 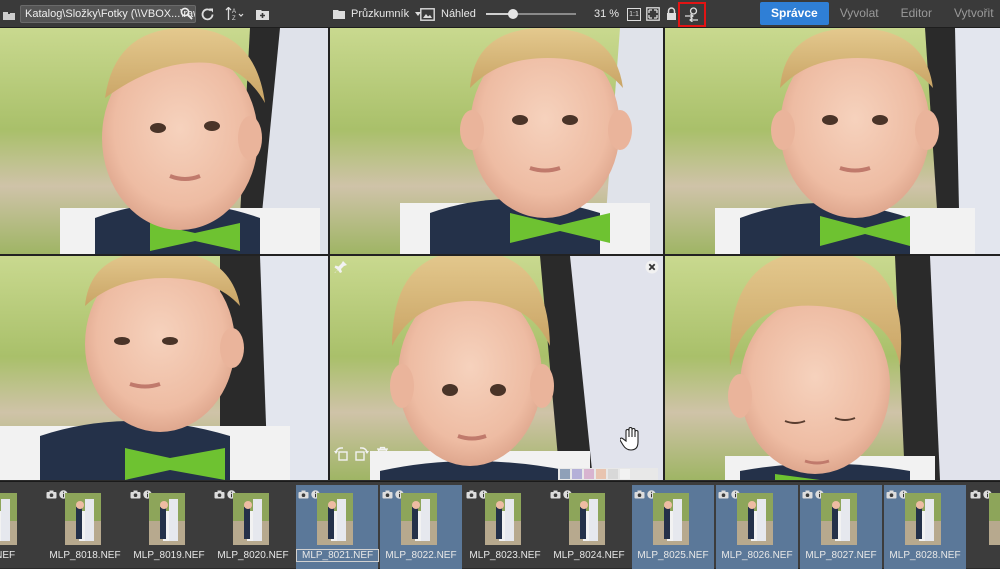 What do you see at coordinates (653, 14) in the screenshot?
I see `fit-to-screen-icon` at bounding box center [653, 14].